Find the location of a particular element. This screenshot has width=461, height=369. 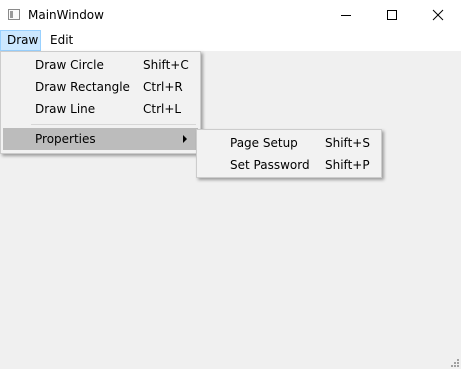

menu-item-draw-rectangle: Draw Rectangle Ctrl+R is located at coordinates (100, 87).